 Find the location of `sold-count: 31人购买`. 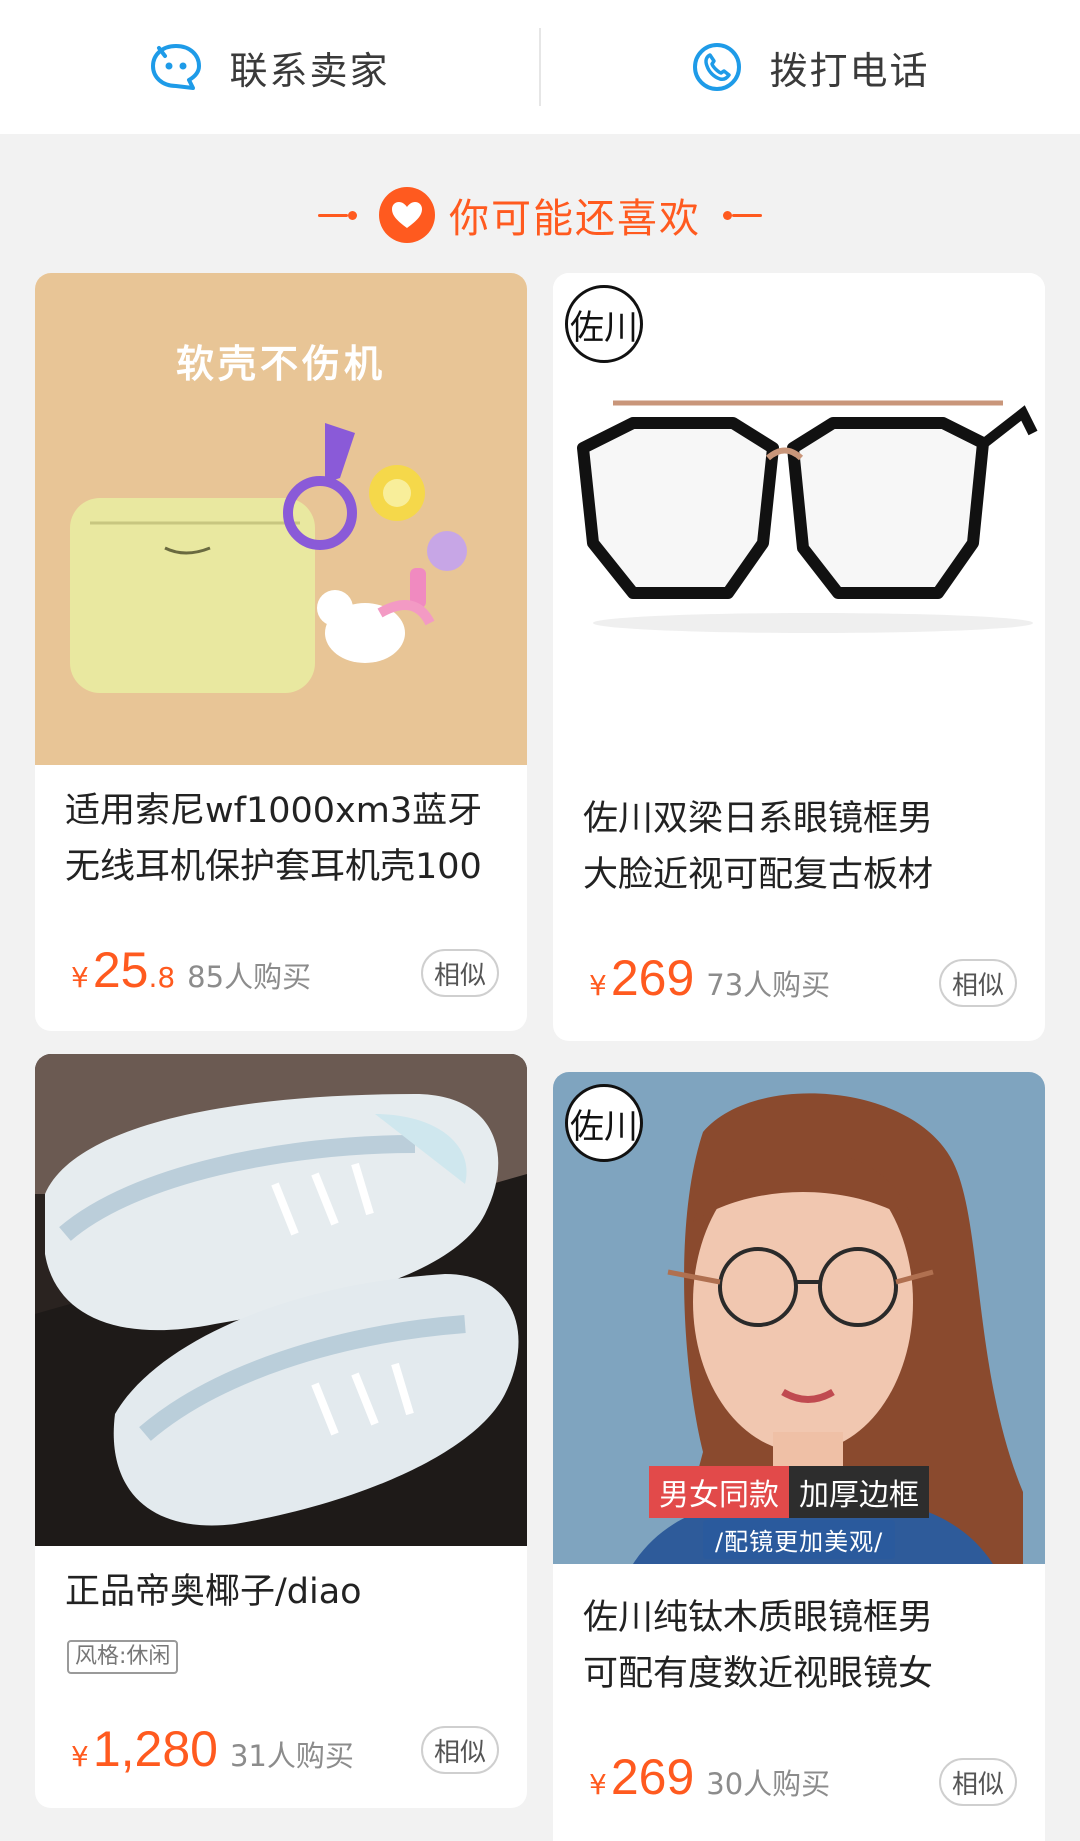

sold-count: 31人购买 is located at coordinates (291, 1756).